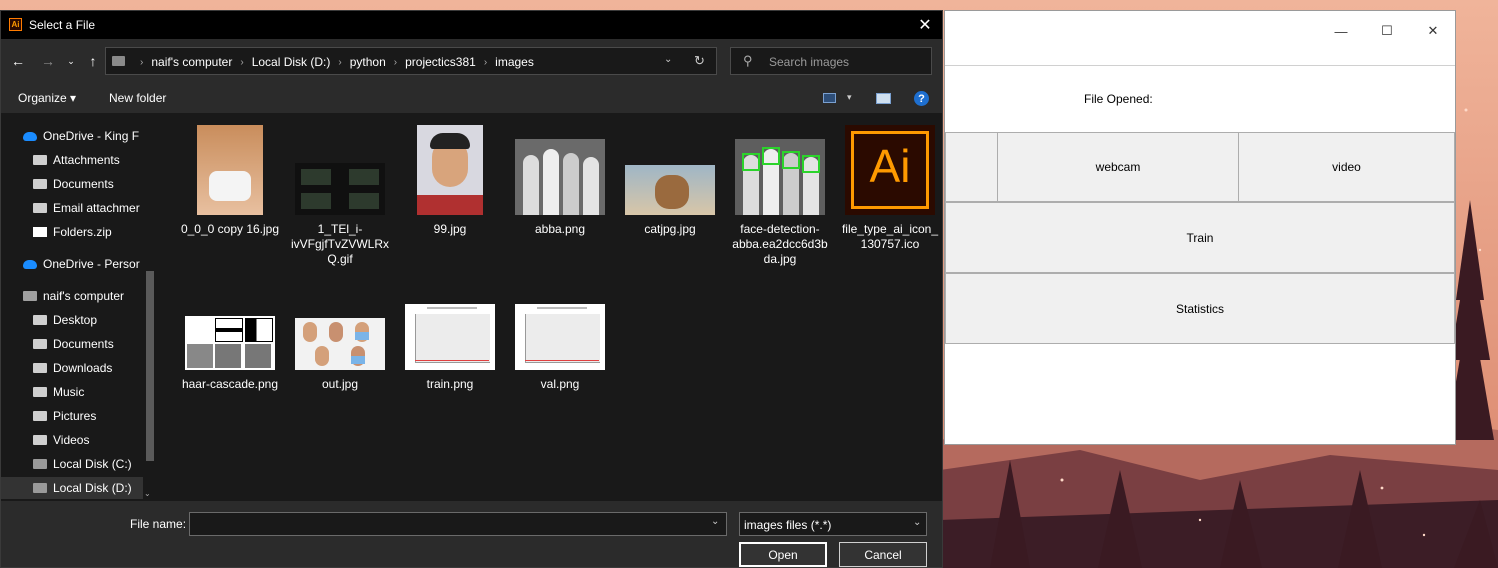 This screenshot has width=1498, height=568. What do you see at coordinates (849, 97) in the screenshot?
I see `view-options-chevron-icon: ▾` at bounding box center [849, 97].